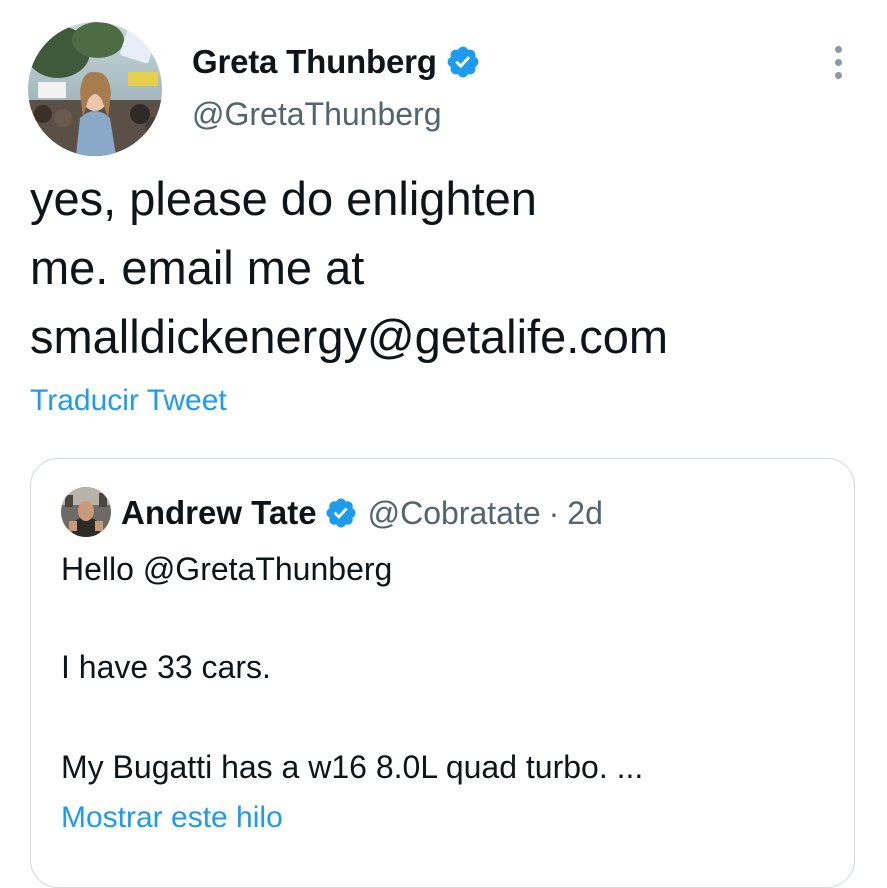 The width and height of the screenshot is (887, 888). I want to click on quoted-author-handle: @Cobratate, so click(454, 513).